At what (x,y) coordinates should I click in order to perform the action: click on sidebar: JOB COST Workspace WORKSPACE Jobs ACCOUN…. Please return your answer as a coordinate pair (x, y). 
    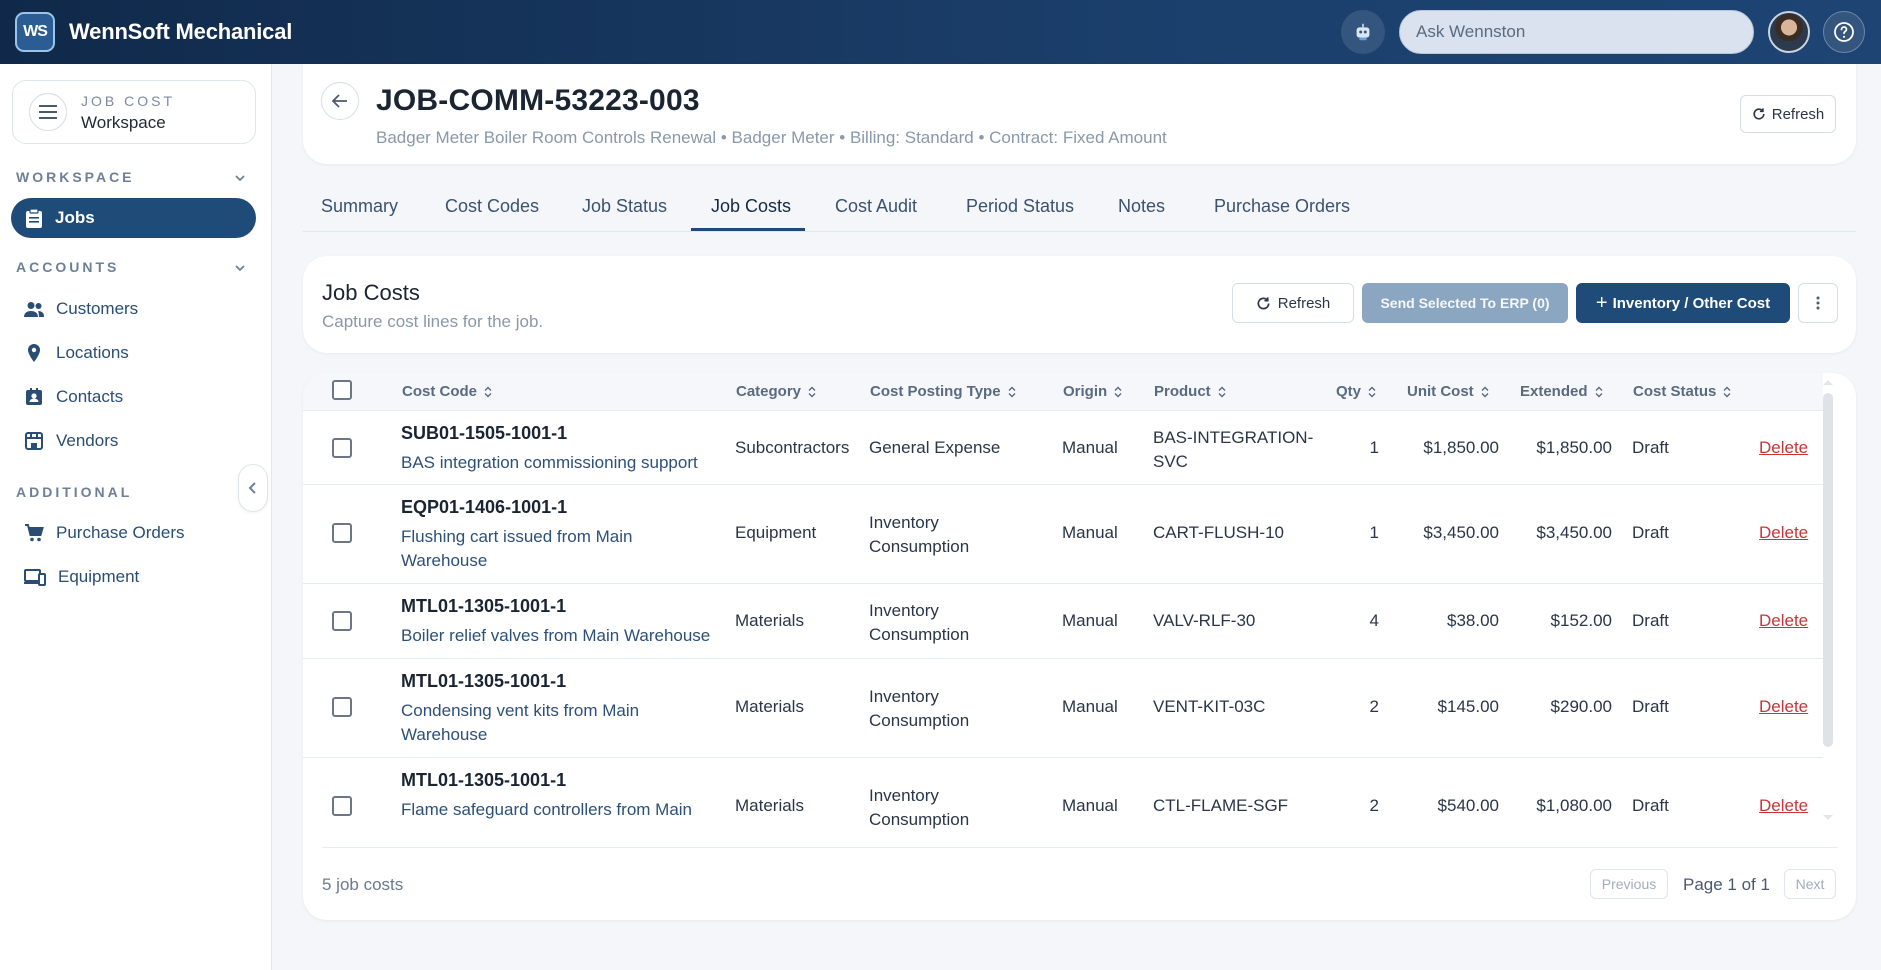
    Looking at the image, I should click on (136, 517).